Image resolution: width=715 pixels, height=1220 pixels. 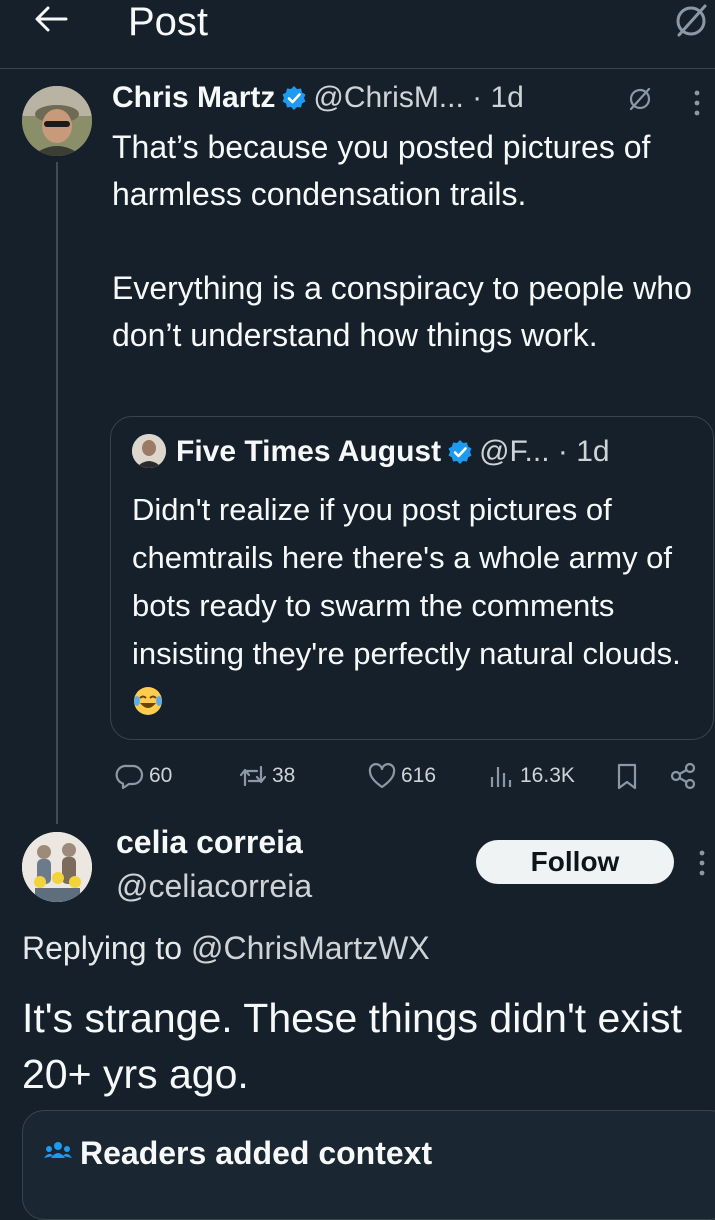 I want to click on chris-avatar, so click(x=57, y=121).